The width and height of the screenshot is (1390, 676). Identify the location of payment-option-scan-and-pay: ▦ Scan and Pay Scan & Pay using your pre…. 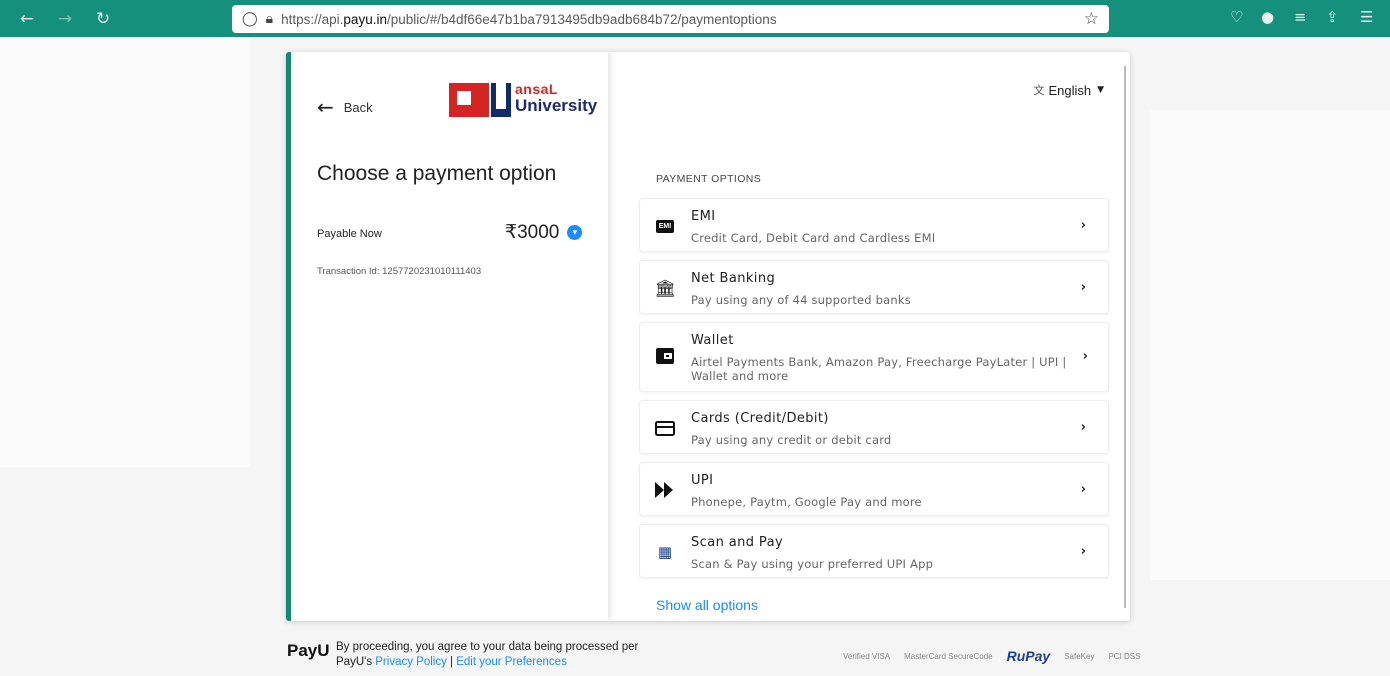
(874, 551).